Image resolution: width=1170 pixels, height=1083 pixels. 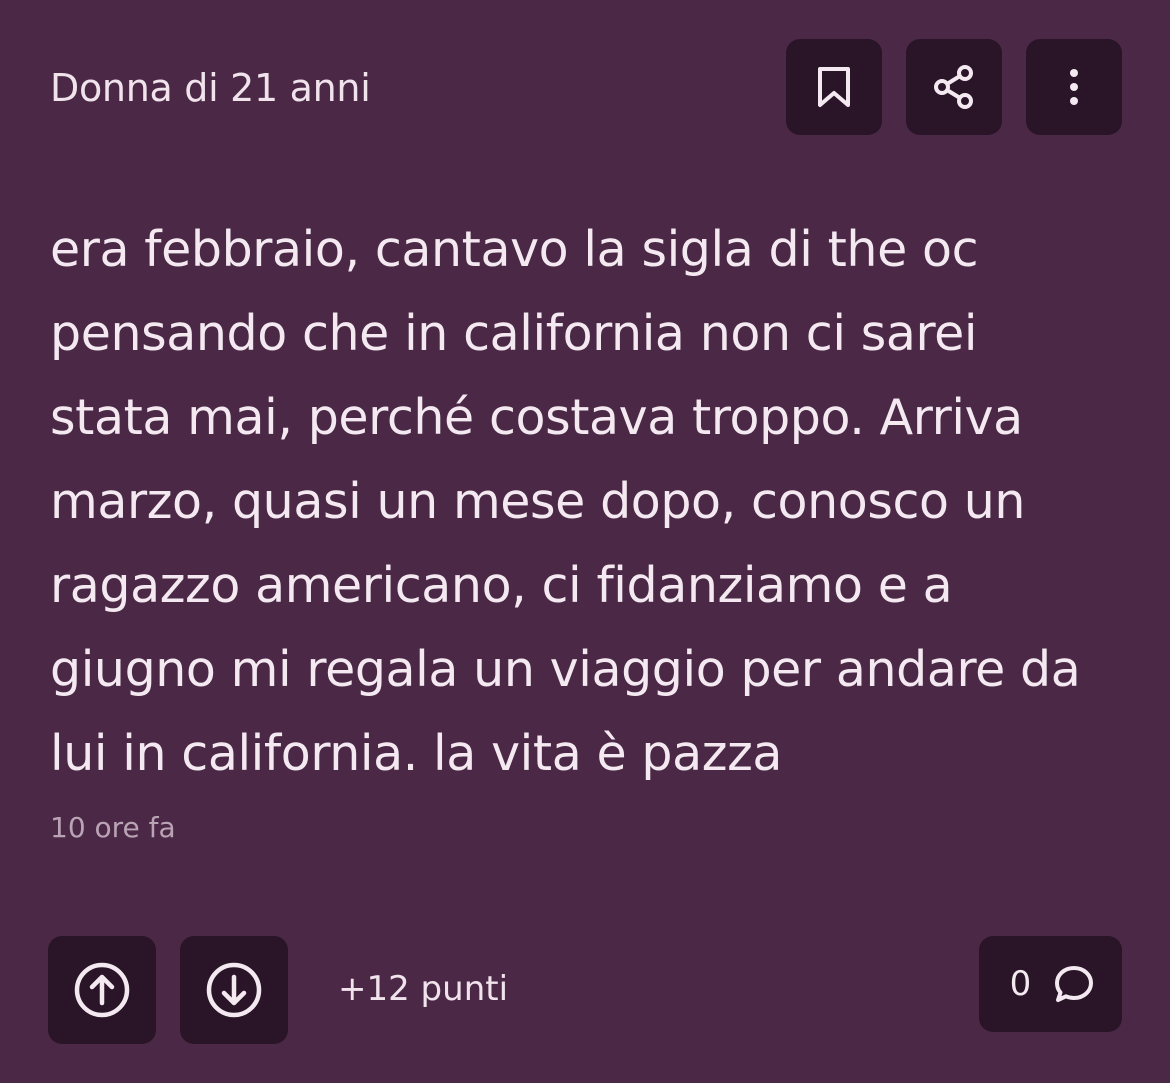 I want to click on bookmark-button, so click(x=834, y=87).